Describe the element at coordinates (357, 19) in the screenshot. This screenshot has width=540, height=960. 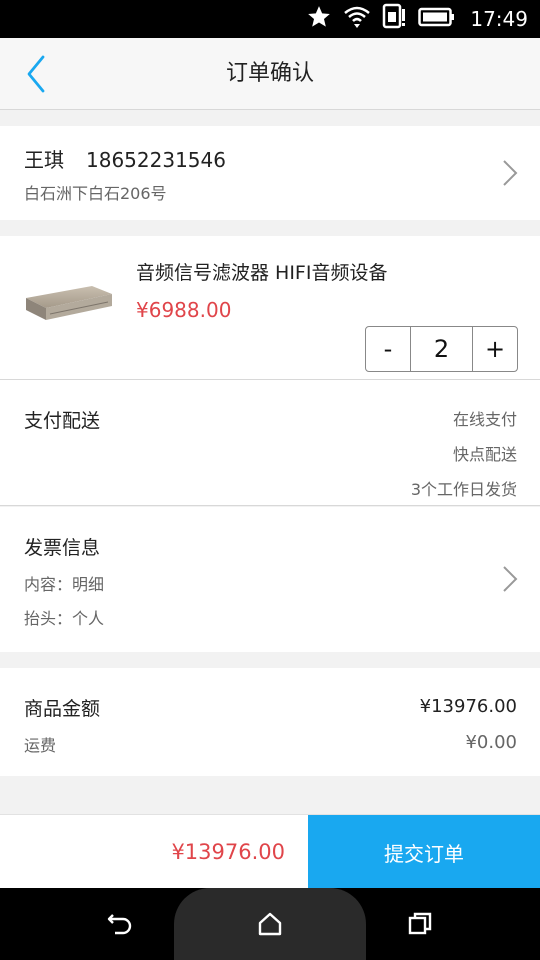
I see `wifi-icon` at that location.